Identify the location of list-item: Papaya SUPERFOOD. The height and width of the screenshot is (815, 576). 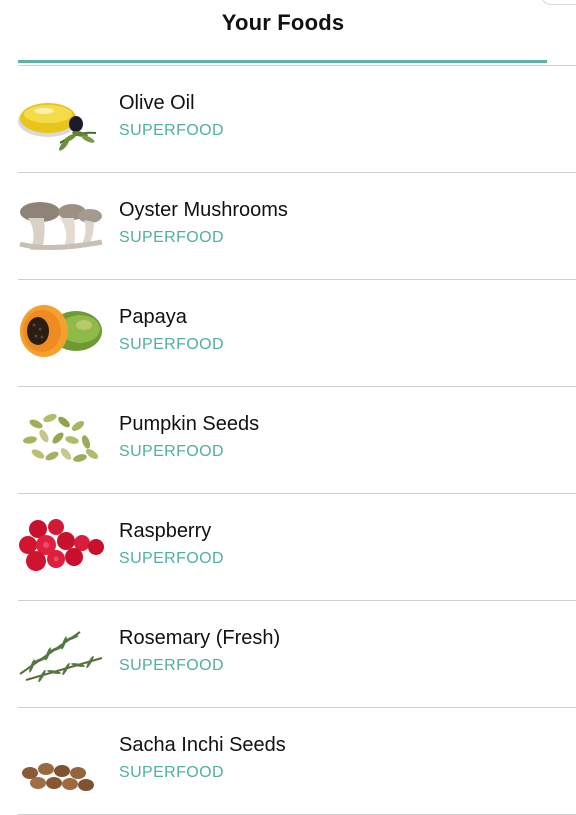
(297, 333).